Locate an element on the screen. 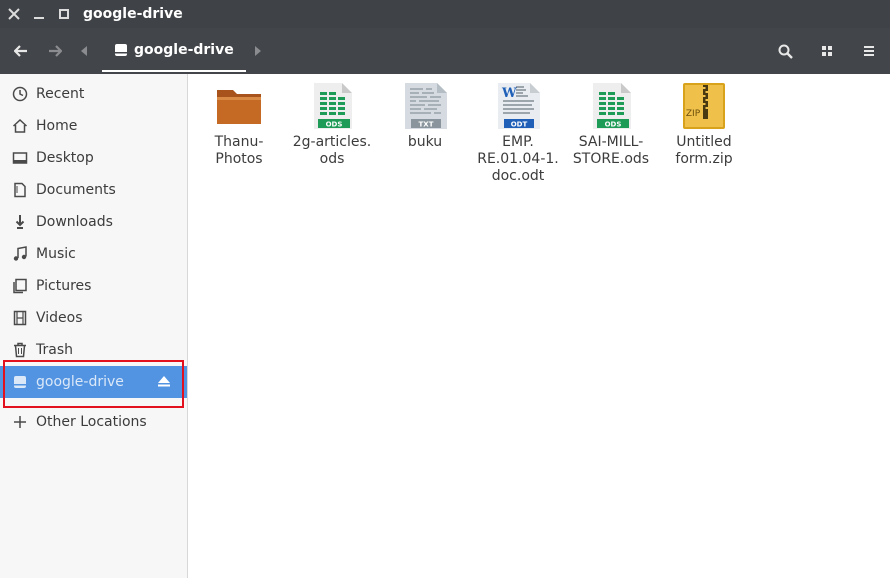 The height and width of the screenshot is (578, 890). header-bar: google-drive is located at coordinates (445, 51).